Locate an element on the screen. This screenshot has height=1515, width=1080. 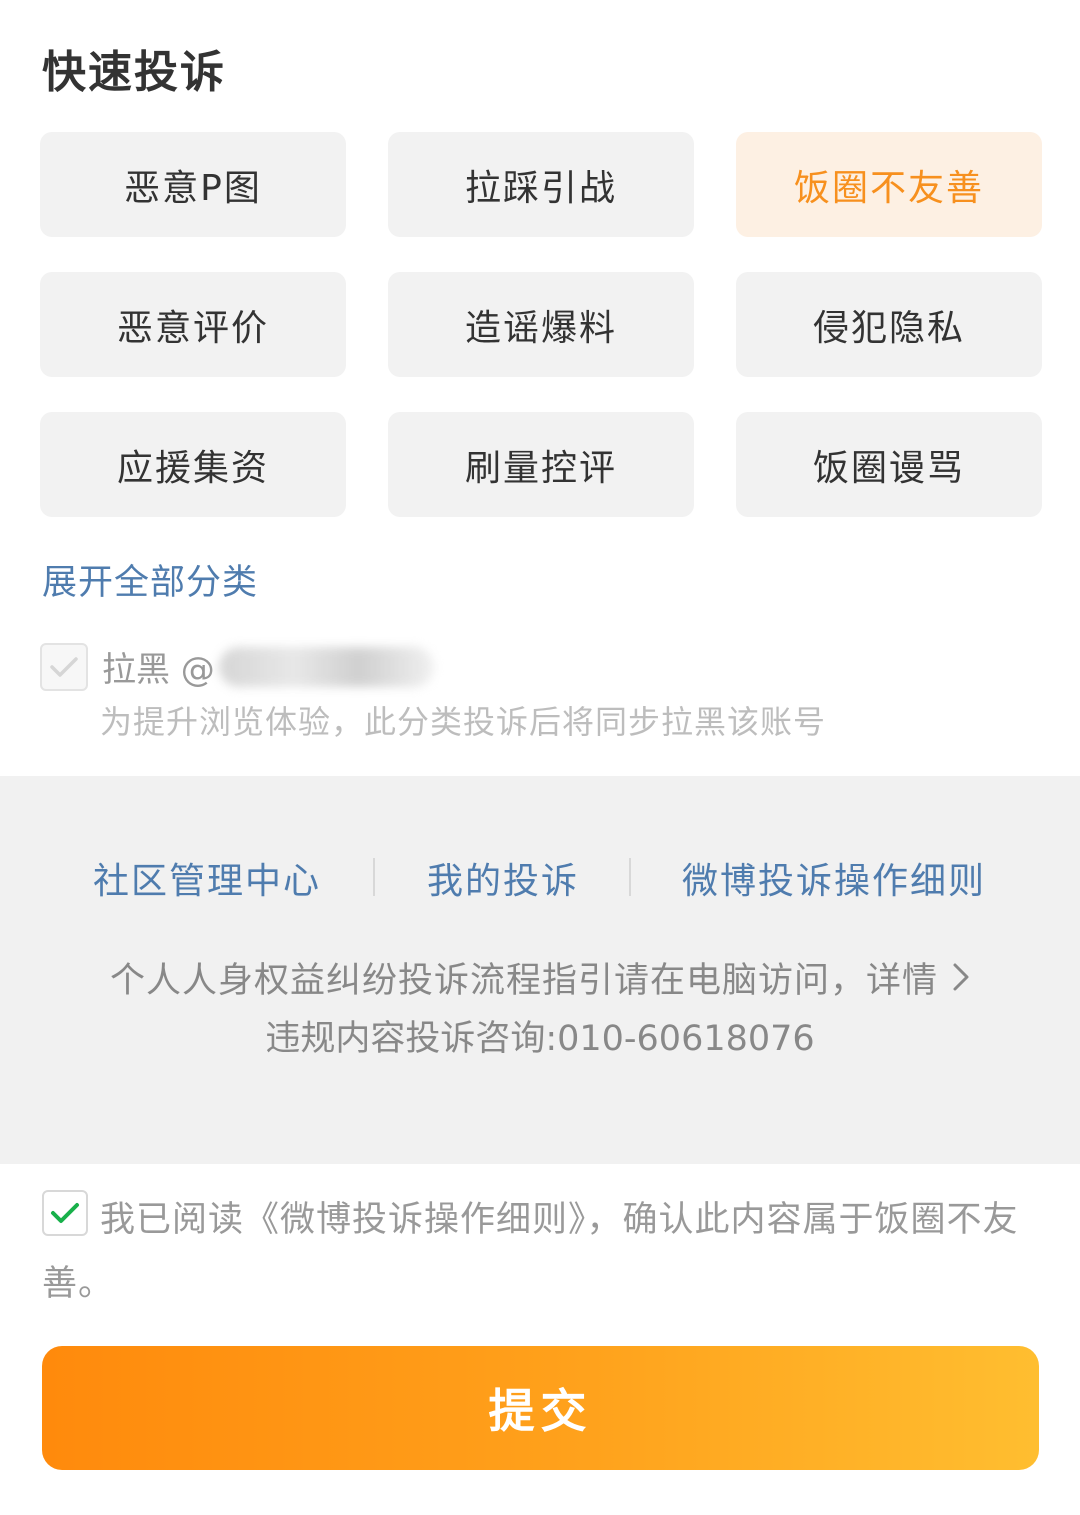
blurred-username is located at coordinates (326, 666).